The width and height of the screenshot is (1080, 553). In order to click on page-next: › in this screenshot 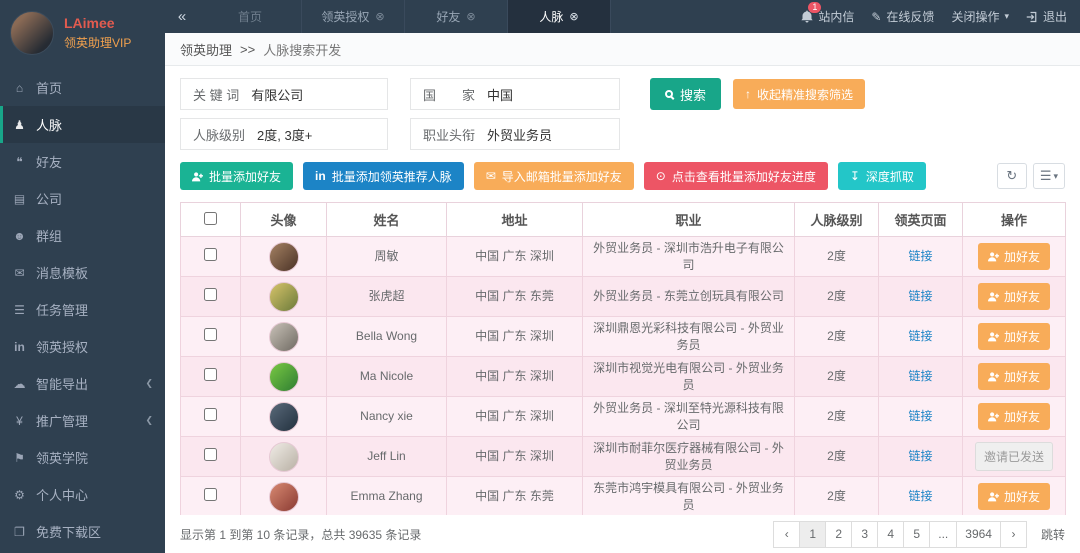, I will do `click(1013, 534)`.